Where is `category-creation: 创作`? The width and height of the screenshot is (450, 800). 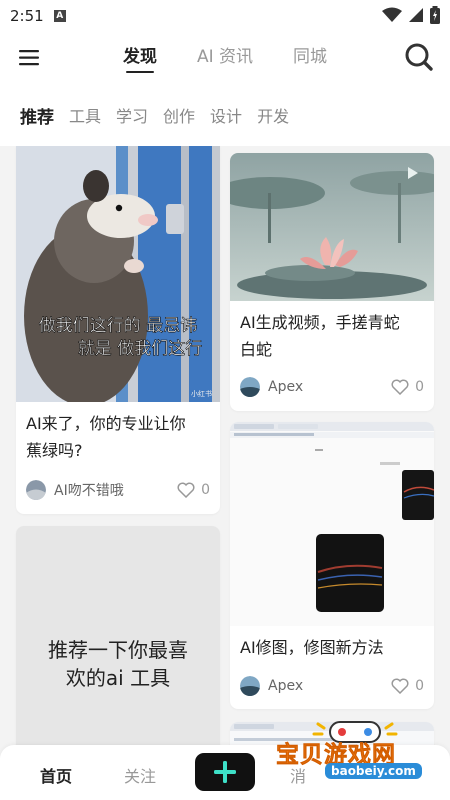
category-creation: 创作 is located at coordinates (179, 115).